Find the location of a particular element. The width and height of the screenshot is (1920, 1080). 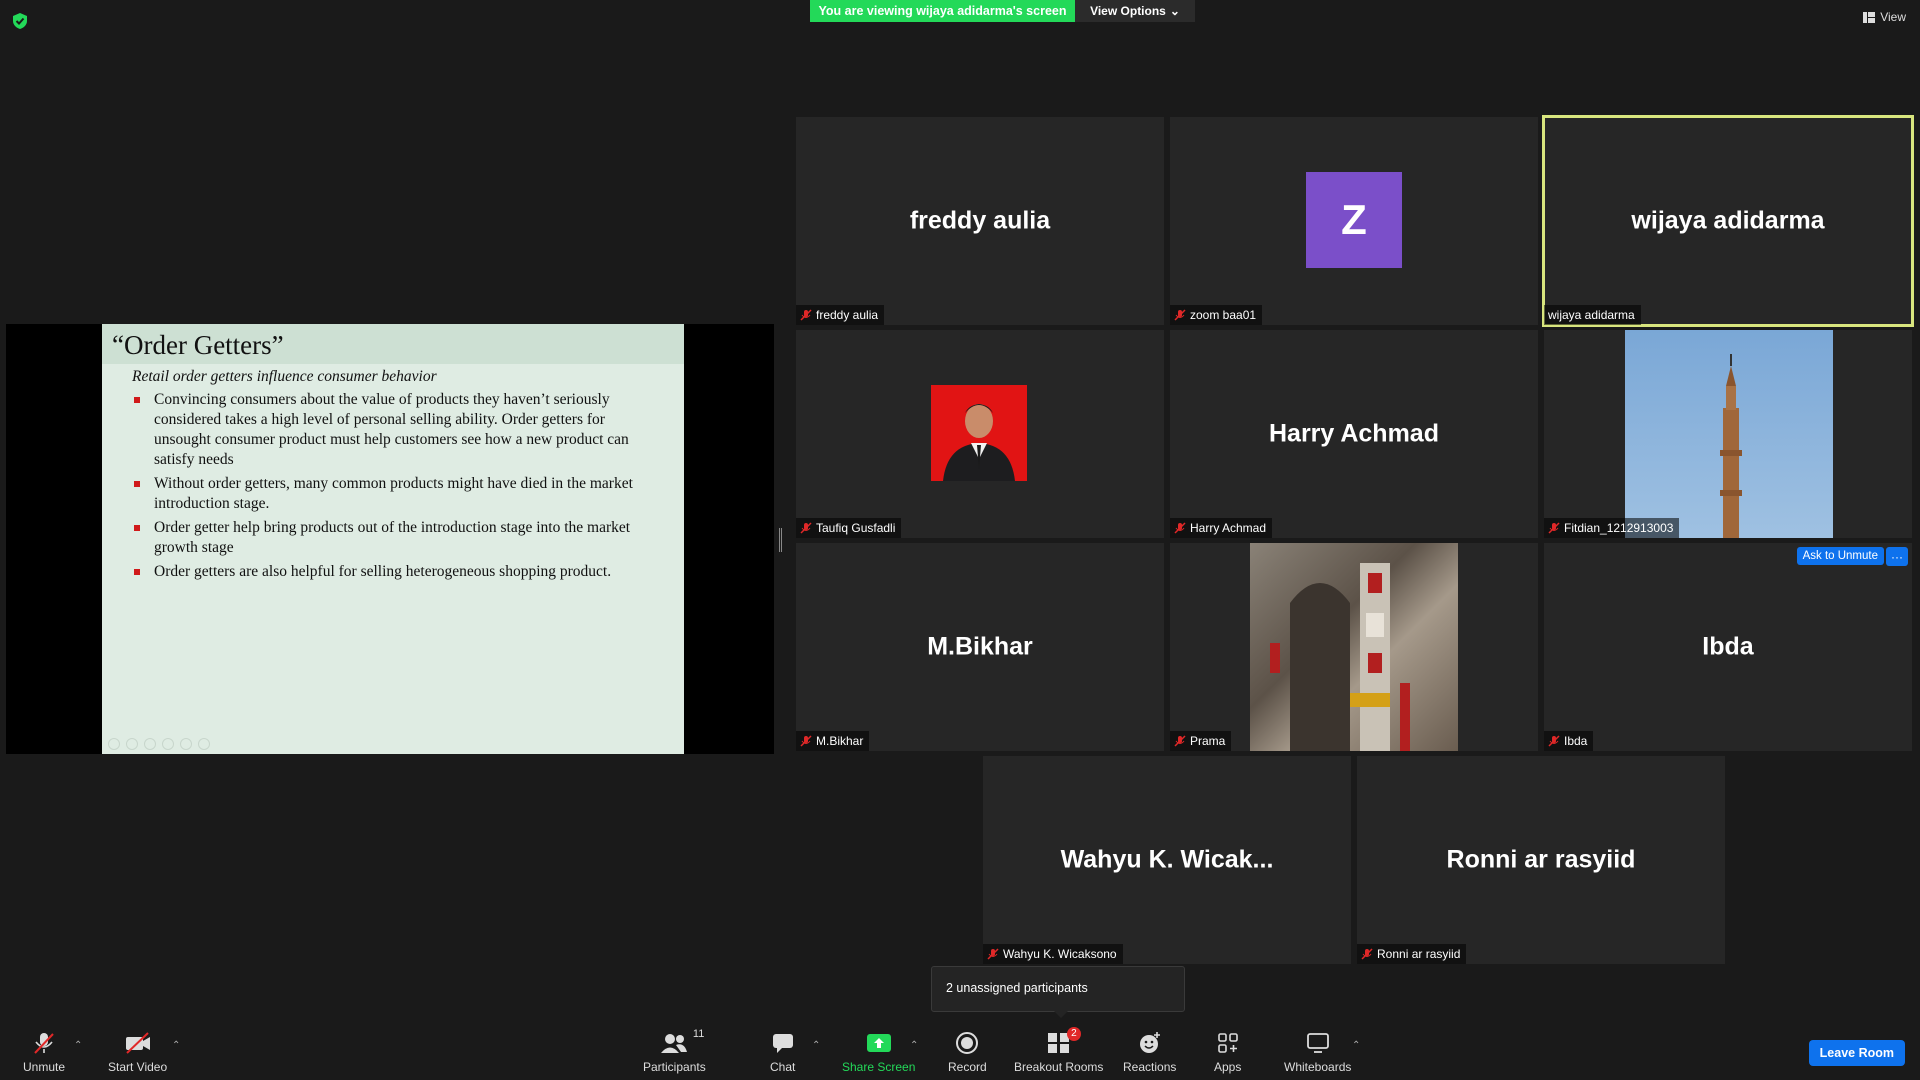

participant-tile: Z zoom baa01 is located at coordinates (1354, 221).